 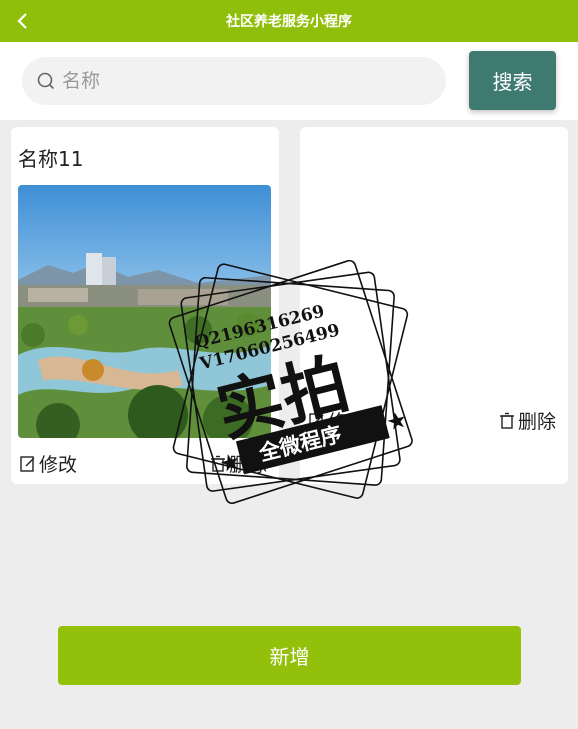 What do you see at coordinates (512, 80) in the screenshot?
I see `search-button: 搜索` at bounding box center [512, 80].